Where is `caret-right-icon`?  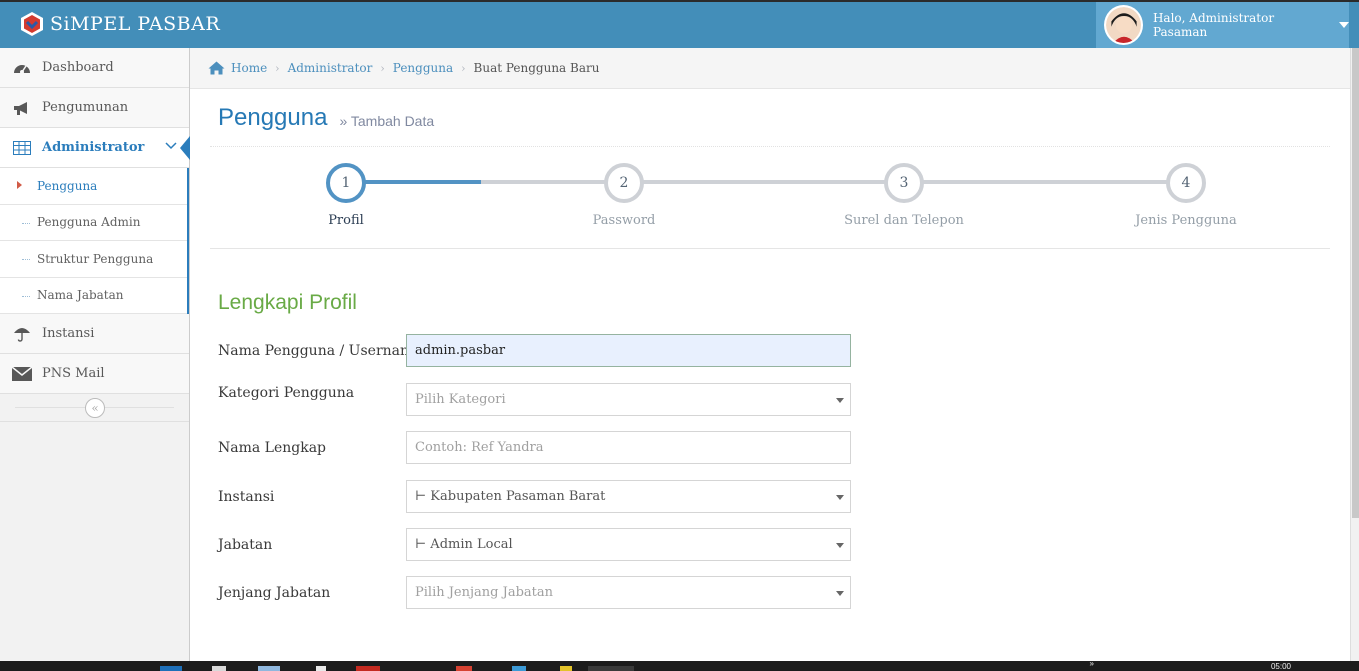
caret-right-icon is located at coordinates (19, 185).